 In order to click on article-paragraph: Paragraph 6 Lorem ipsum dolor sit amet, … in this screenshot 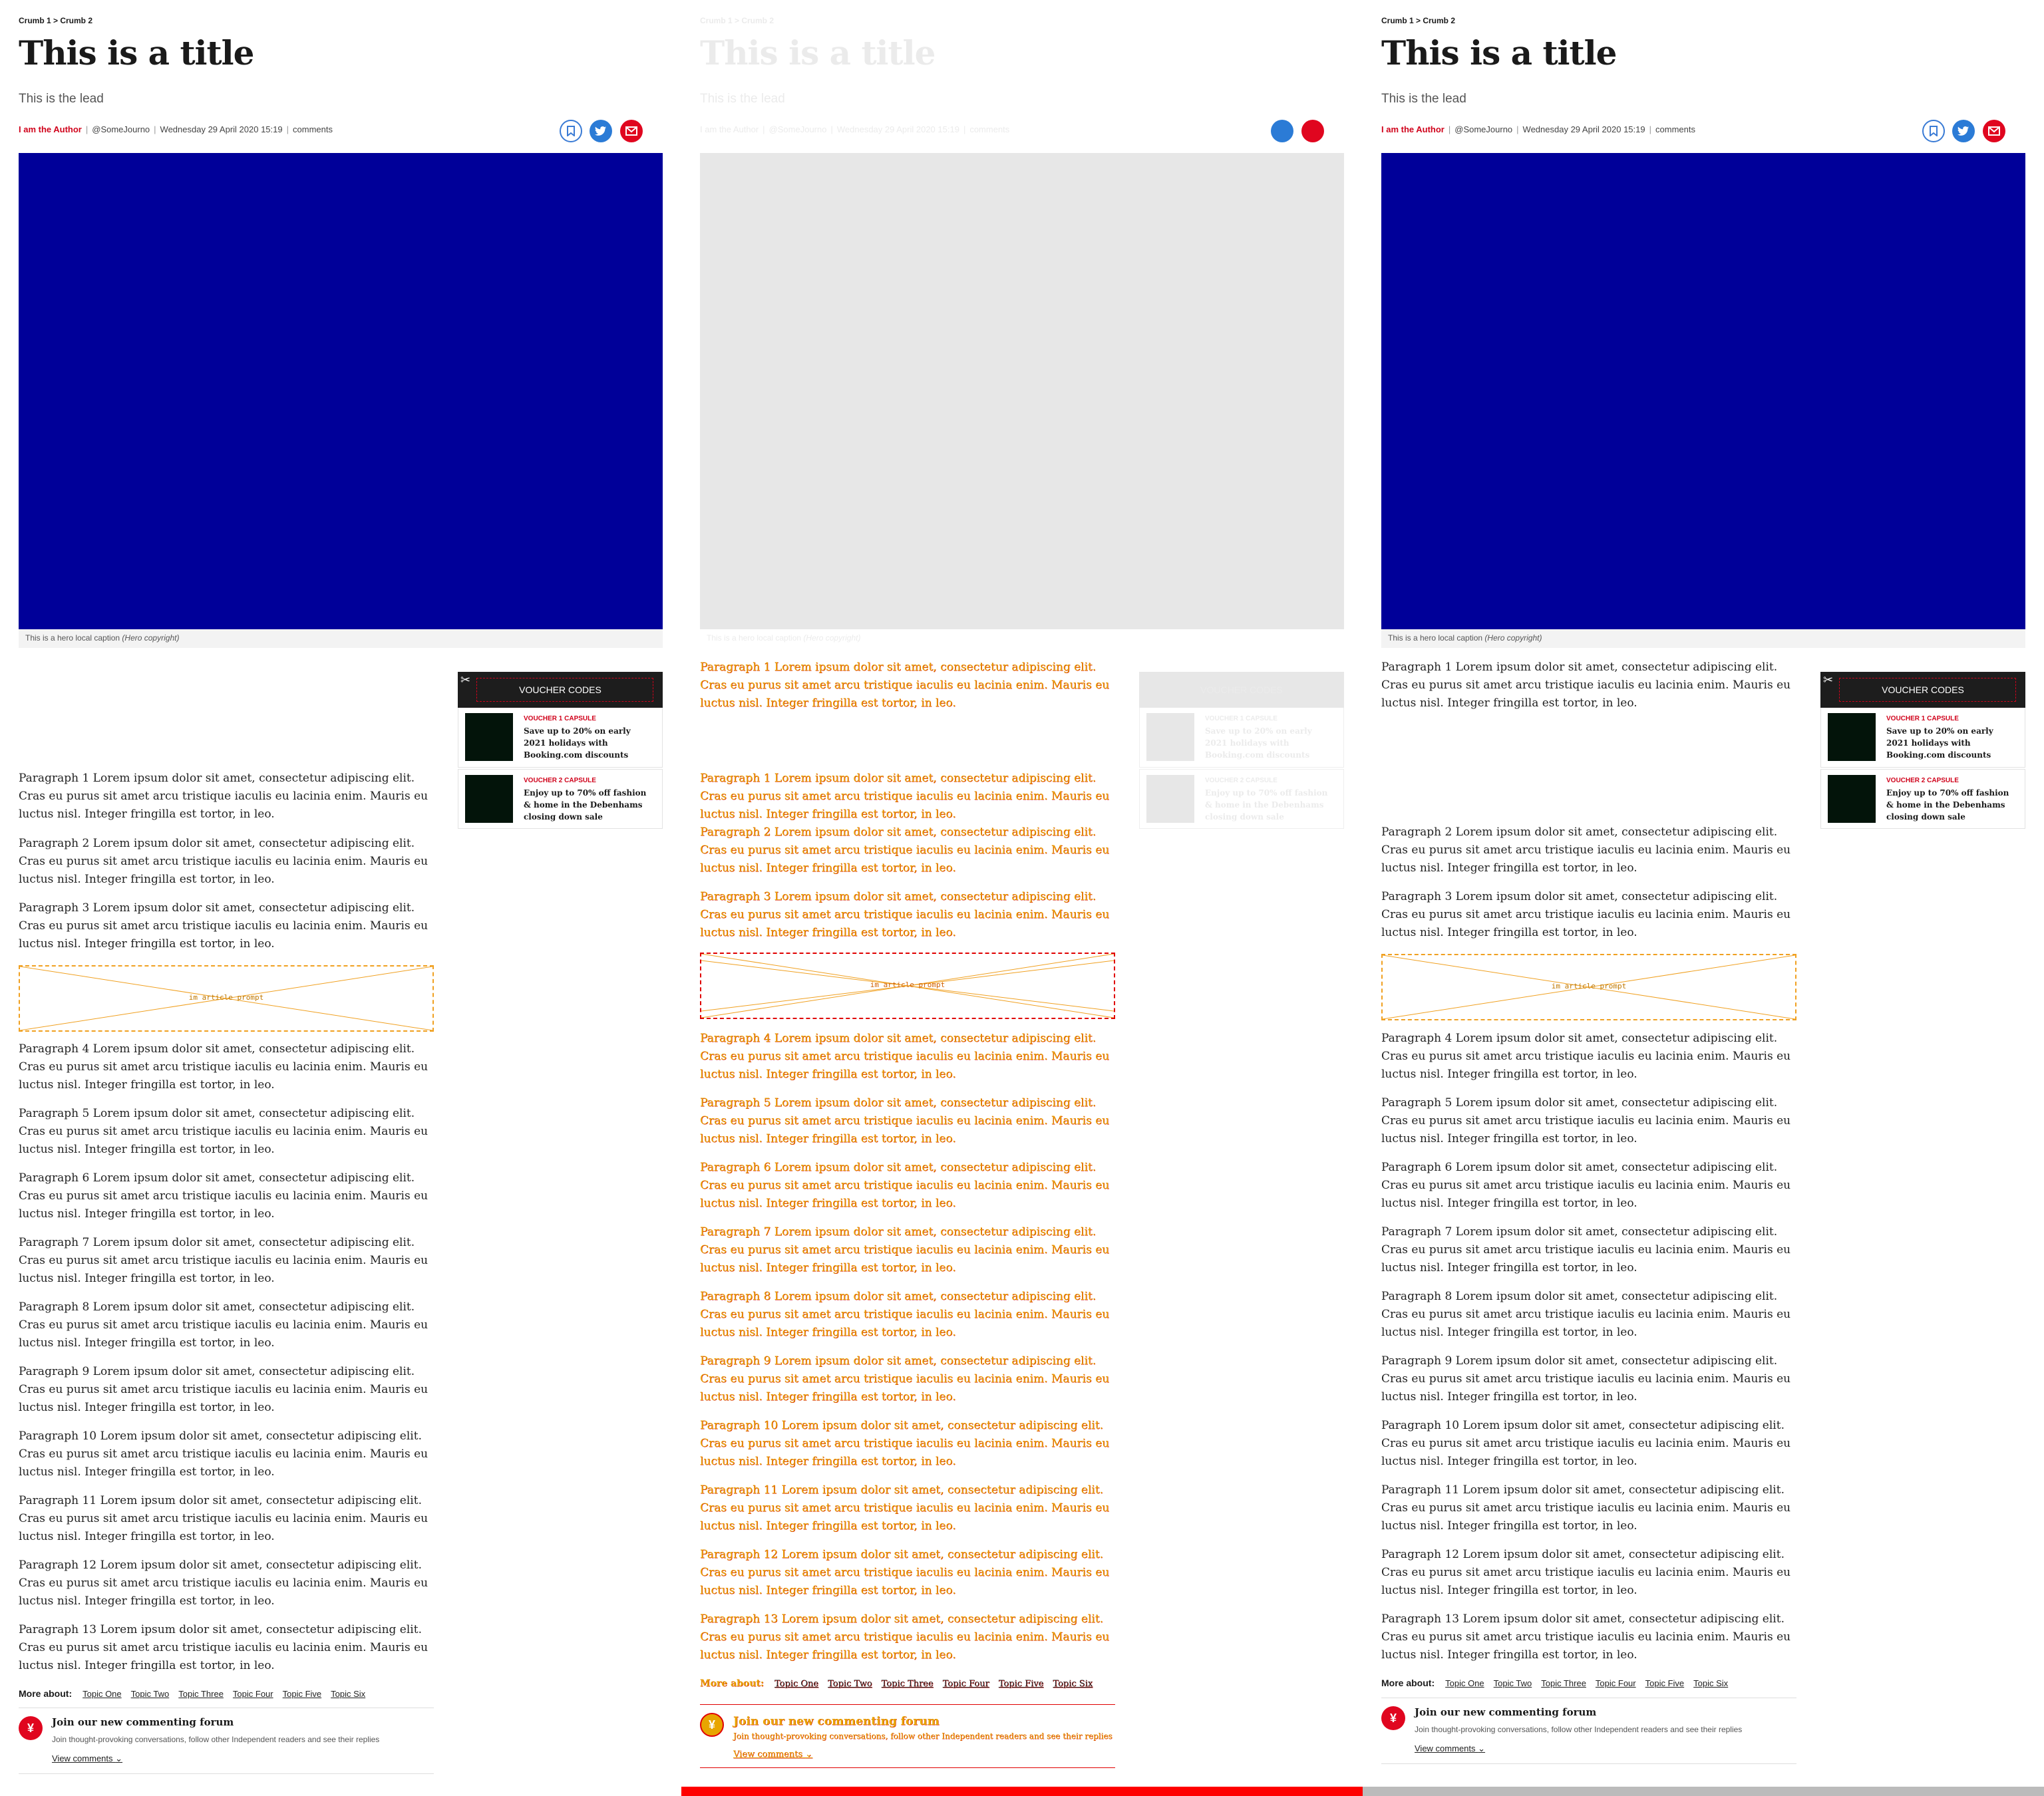, I will do `click(223, 1196)`.